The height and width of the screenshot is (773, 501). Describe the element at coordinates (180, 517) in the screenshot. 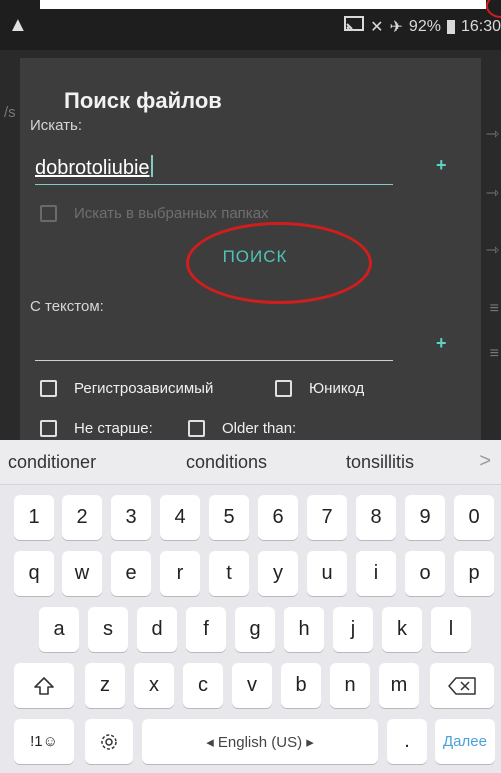

I see `key-4: 4` at that location.